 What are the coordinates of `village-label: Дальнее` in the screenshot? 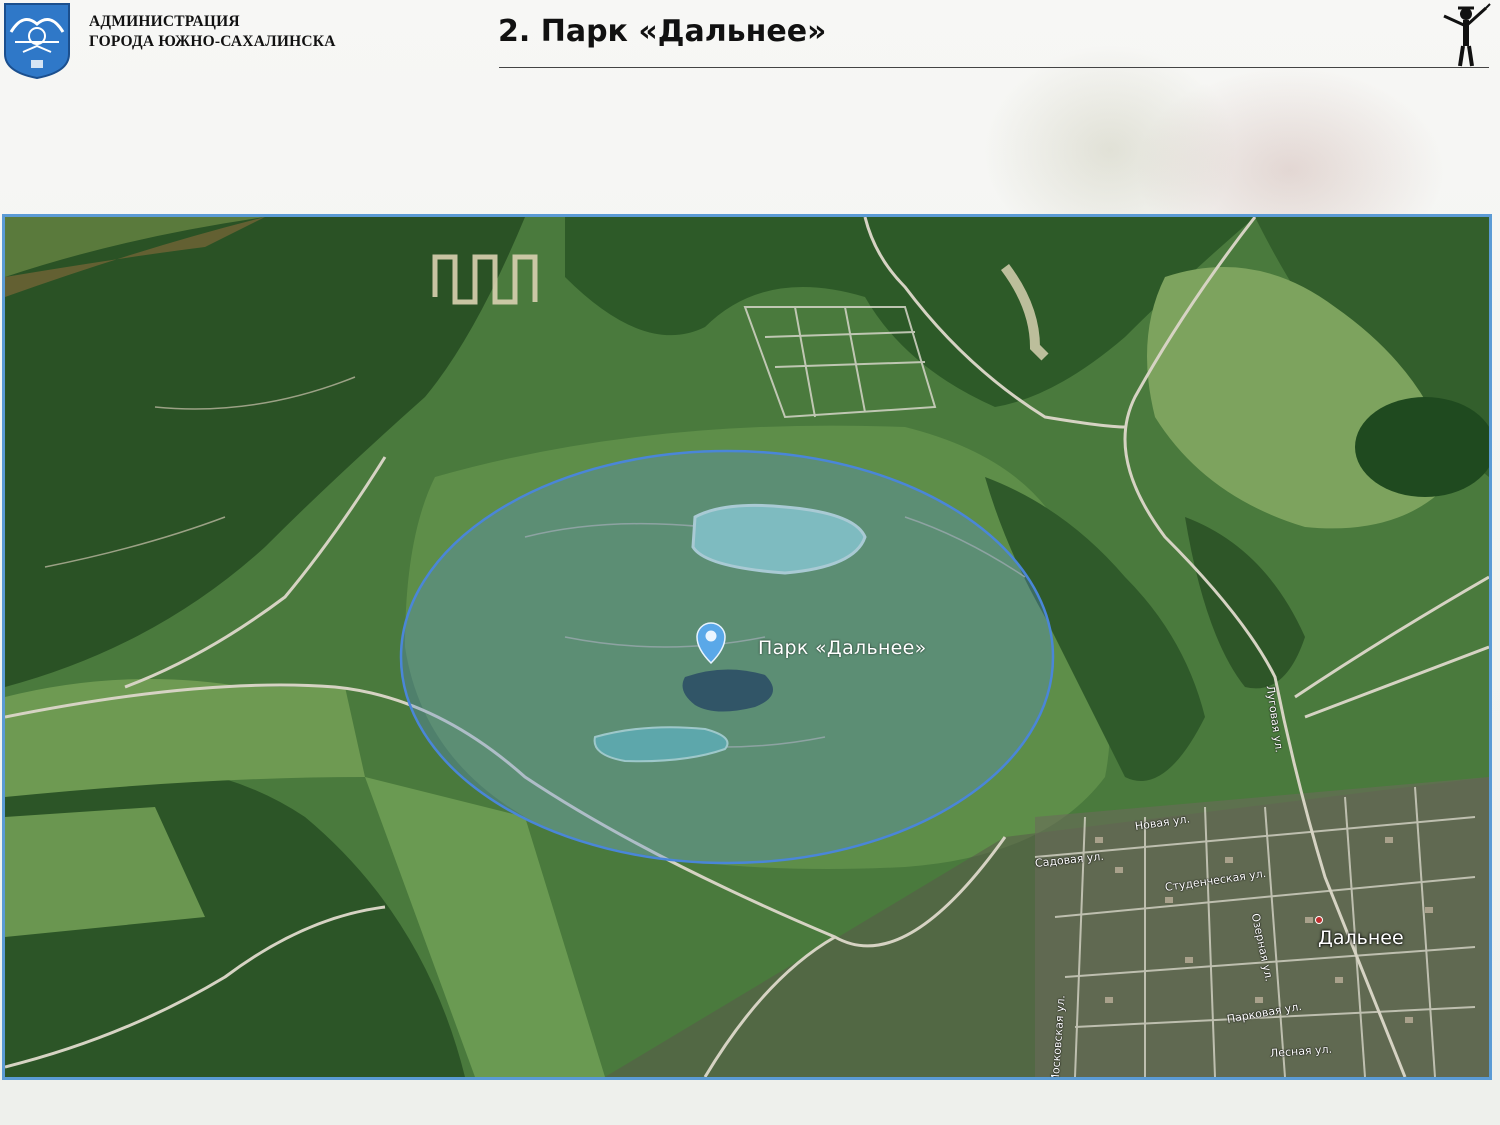 It's located at (1361, 938).